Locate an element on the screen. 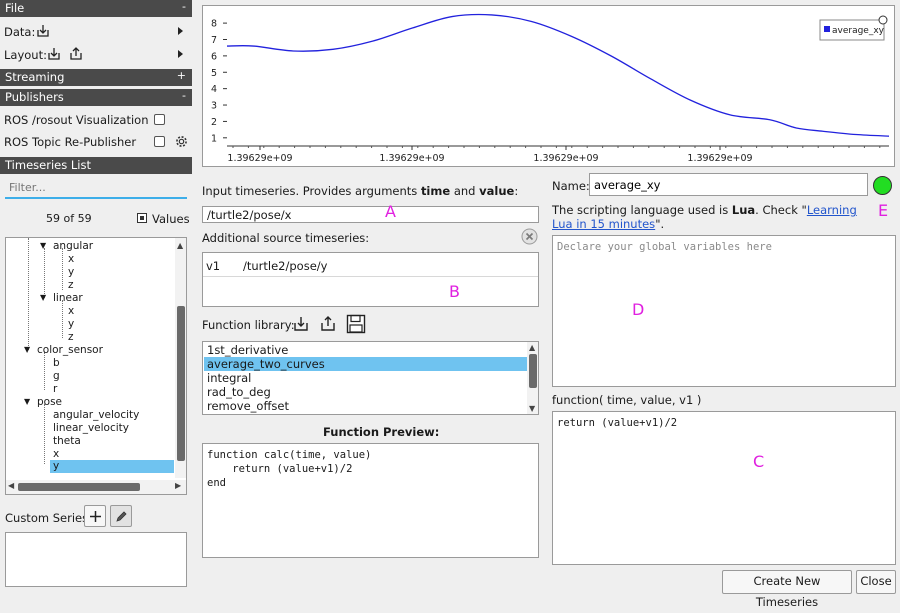  list-item-selected: average_two_curves is located at coordinates (365, 364).